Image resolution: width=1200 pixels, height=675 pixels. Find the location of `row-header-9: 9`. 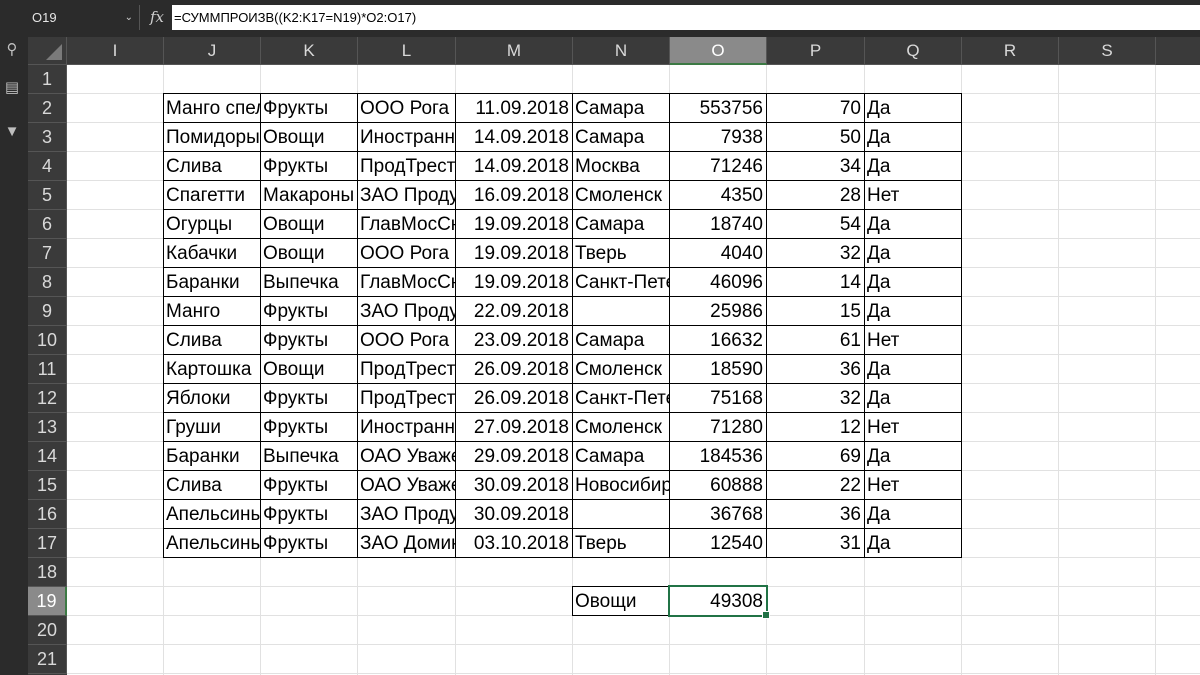

row-header-9: 9 is located at coordinates (47, 311).